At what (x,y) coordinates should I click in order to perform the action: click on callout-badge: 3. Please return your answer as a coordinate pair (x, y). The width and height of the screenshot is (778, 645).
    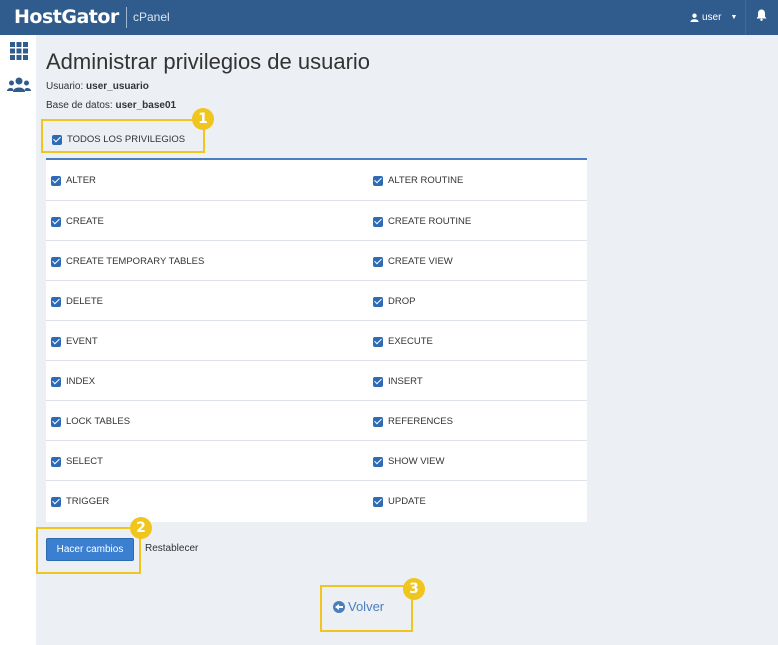
    Looking at the image, I should click on (414, 589).